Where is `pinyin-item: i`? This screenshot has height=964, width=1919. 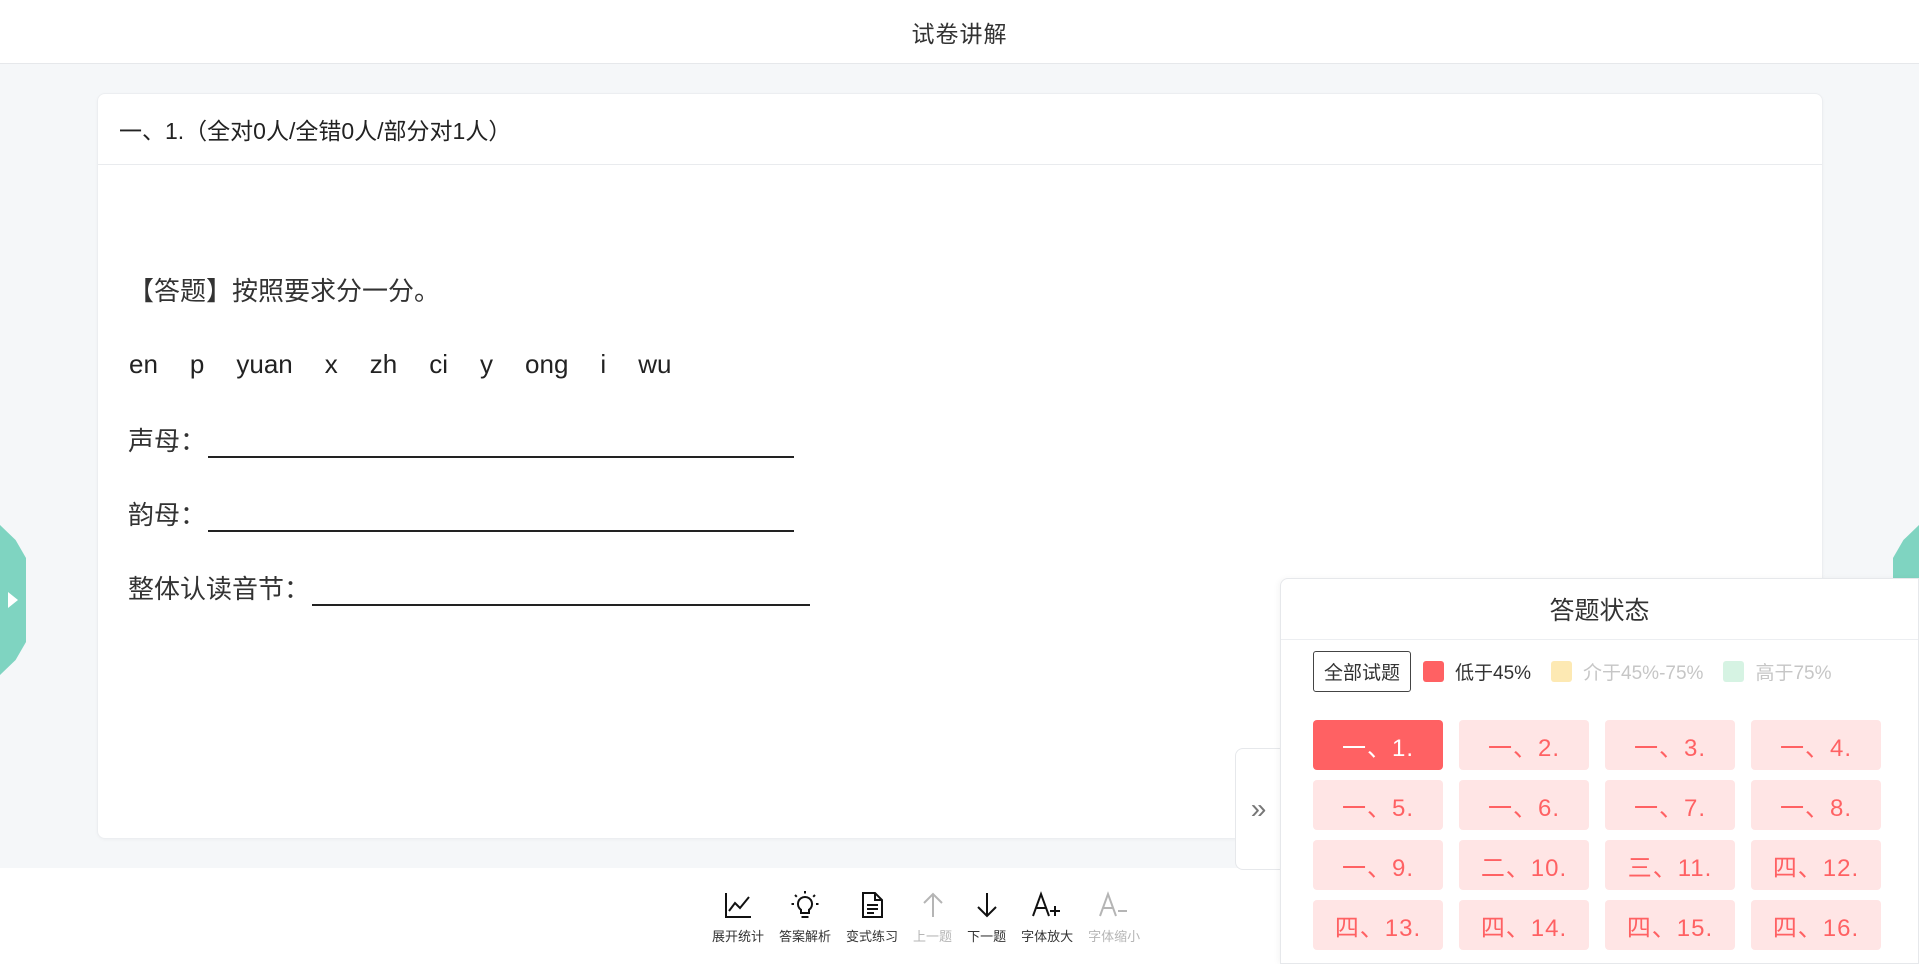 pinyin-item: i is located at coordinates (603, 364).